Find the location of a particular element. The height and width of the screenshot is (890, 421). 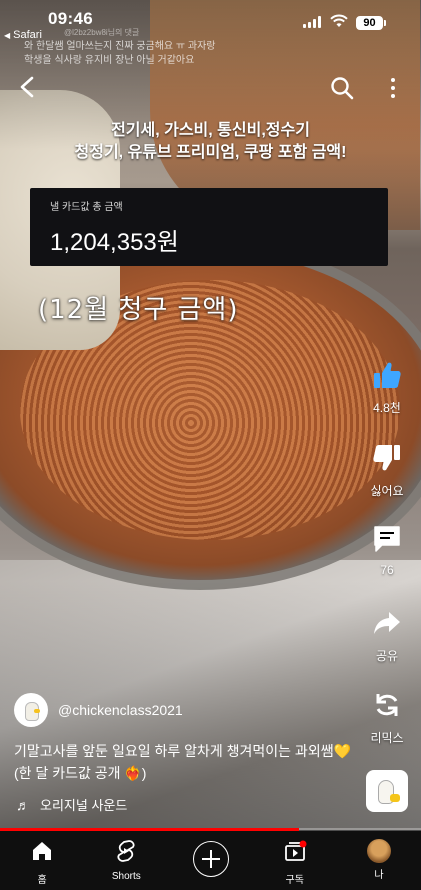

nav-me: 나 is located at coordinates (379, 860).